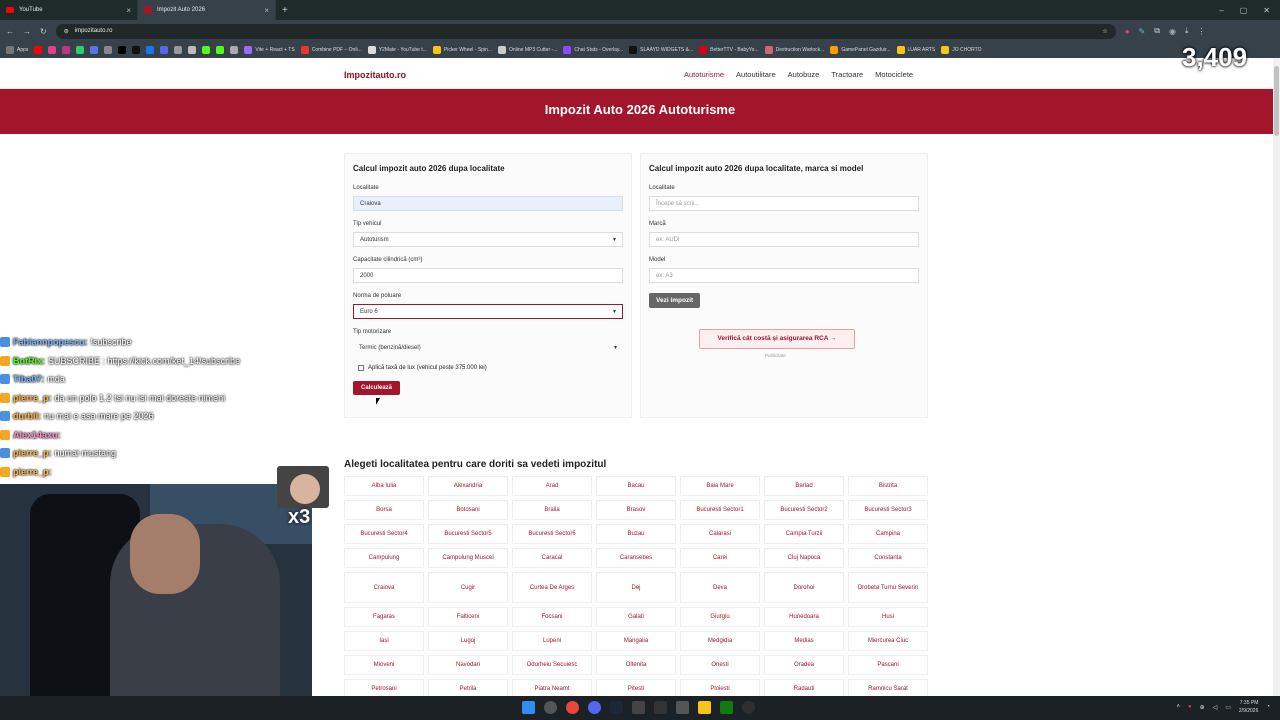 This screenshot has height=720, width=1280. What do you see at coordinates (636, 486) in the screenshot?
I see `city-link: Bacau` at bounding box center [636, 486].